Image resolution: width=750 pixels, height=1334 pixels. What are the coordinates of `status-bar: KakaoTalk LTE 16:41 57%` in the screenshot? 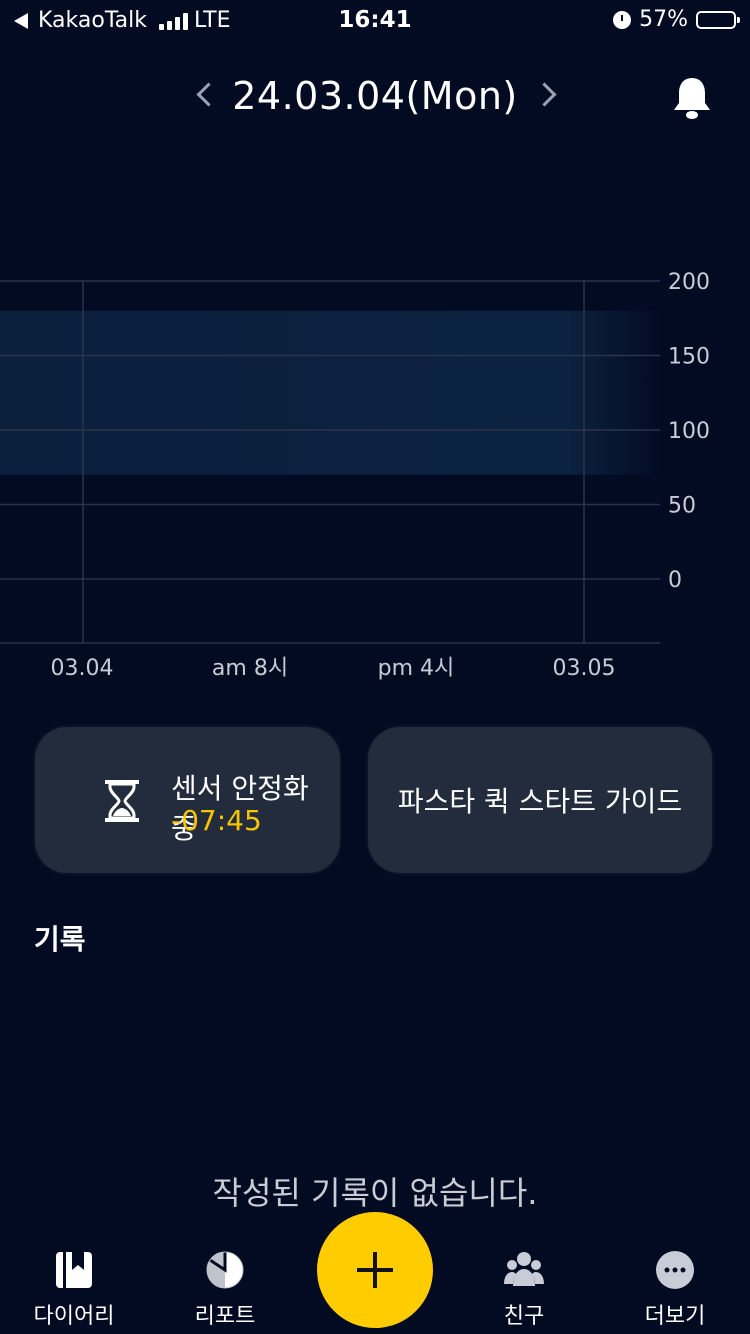 It's located at (375, 20).